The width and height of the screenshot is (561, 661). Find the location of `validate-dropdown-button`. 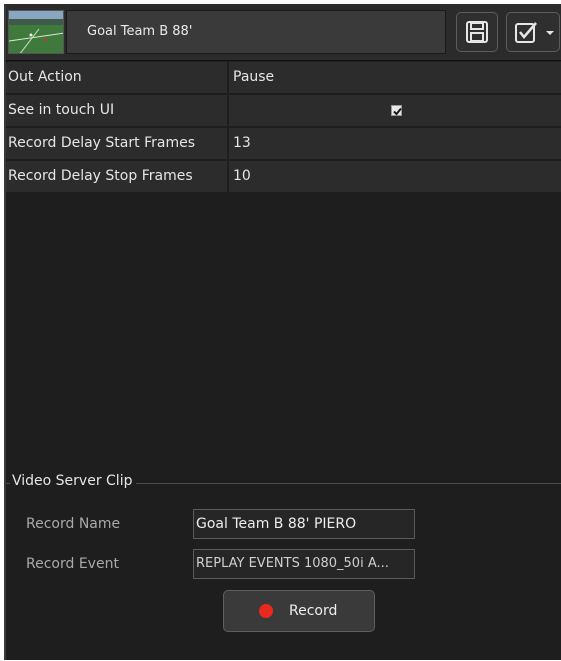

validate-dropdown-button is located at coordinates (533, 32).